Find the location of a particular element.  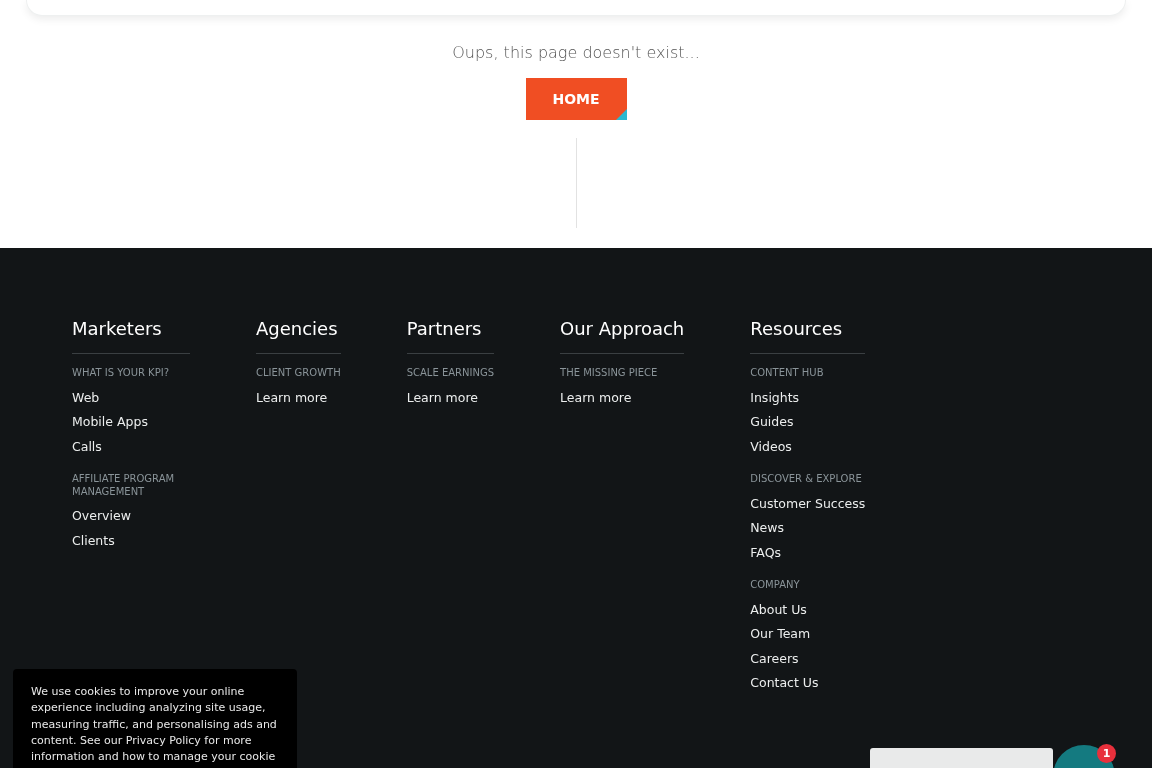

footer-heading: Partners is located at coordinates (450, 336).